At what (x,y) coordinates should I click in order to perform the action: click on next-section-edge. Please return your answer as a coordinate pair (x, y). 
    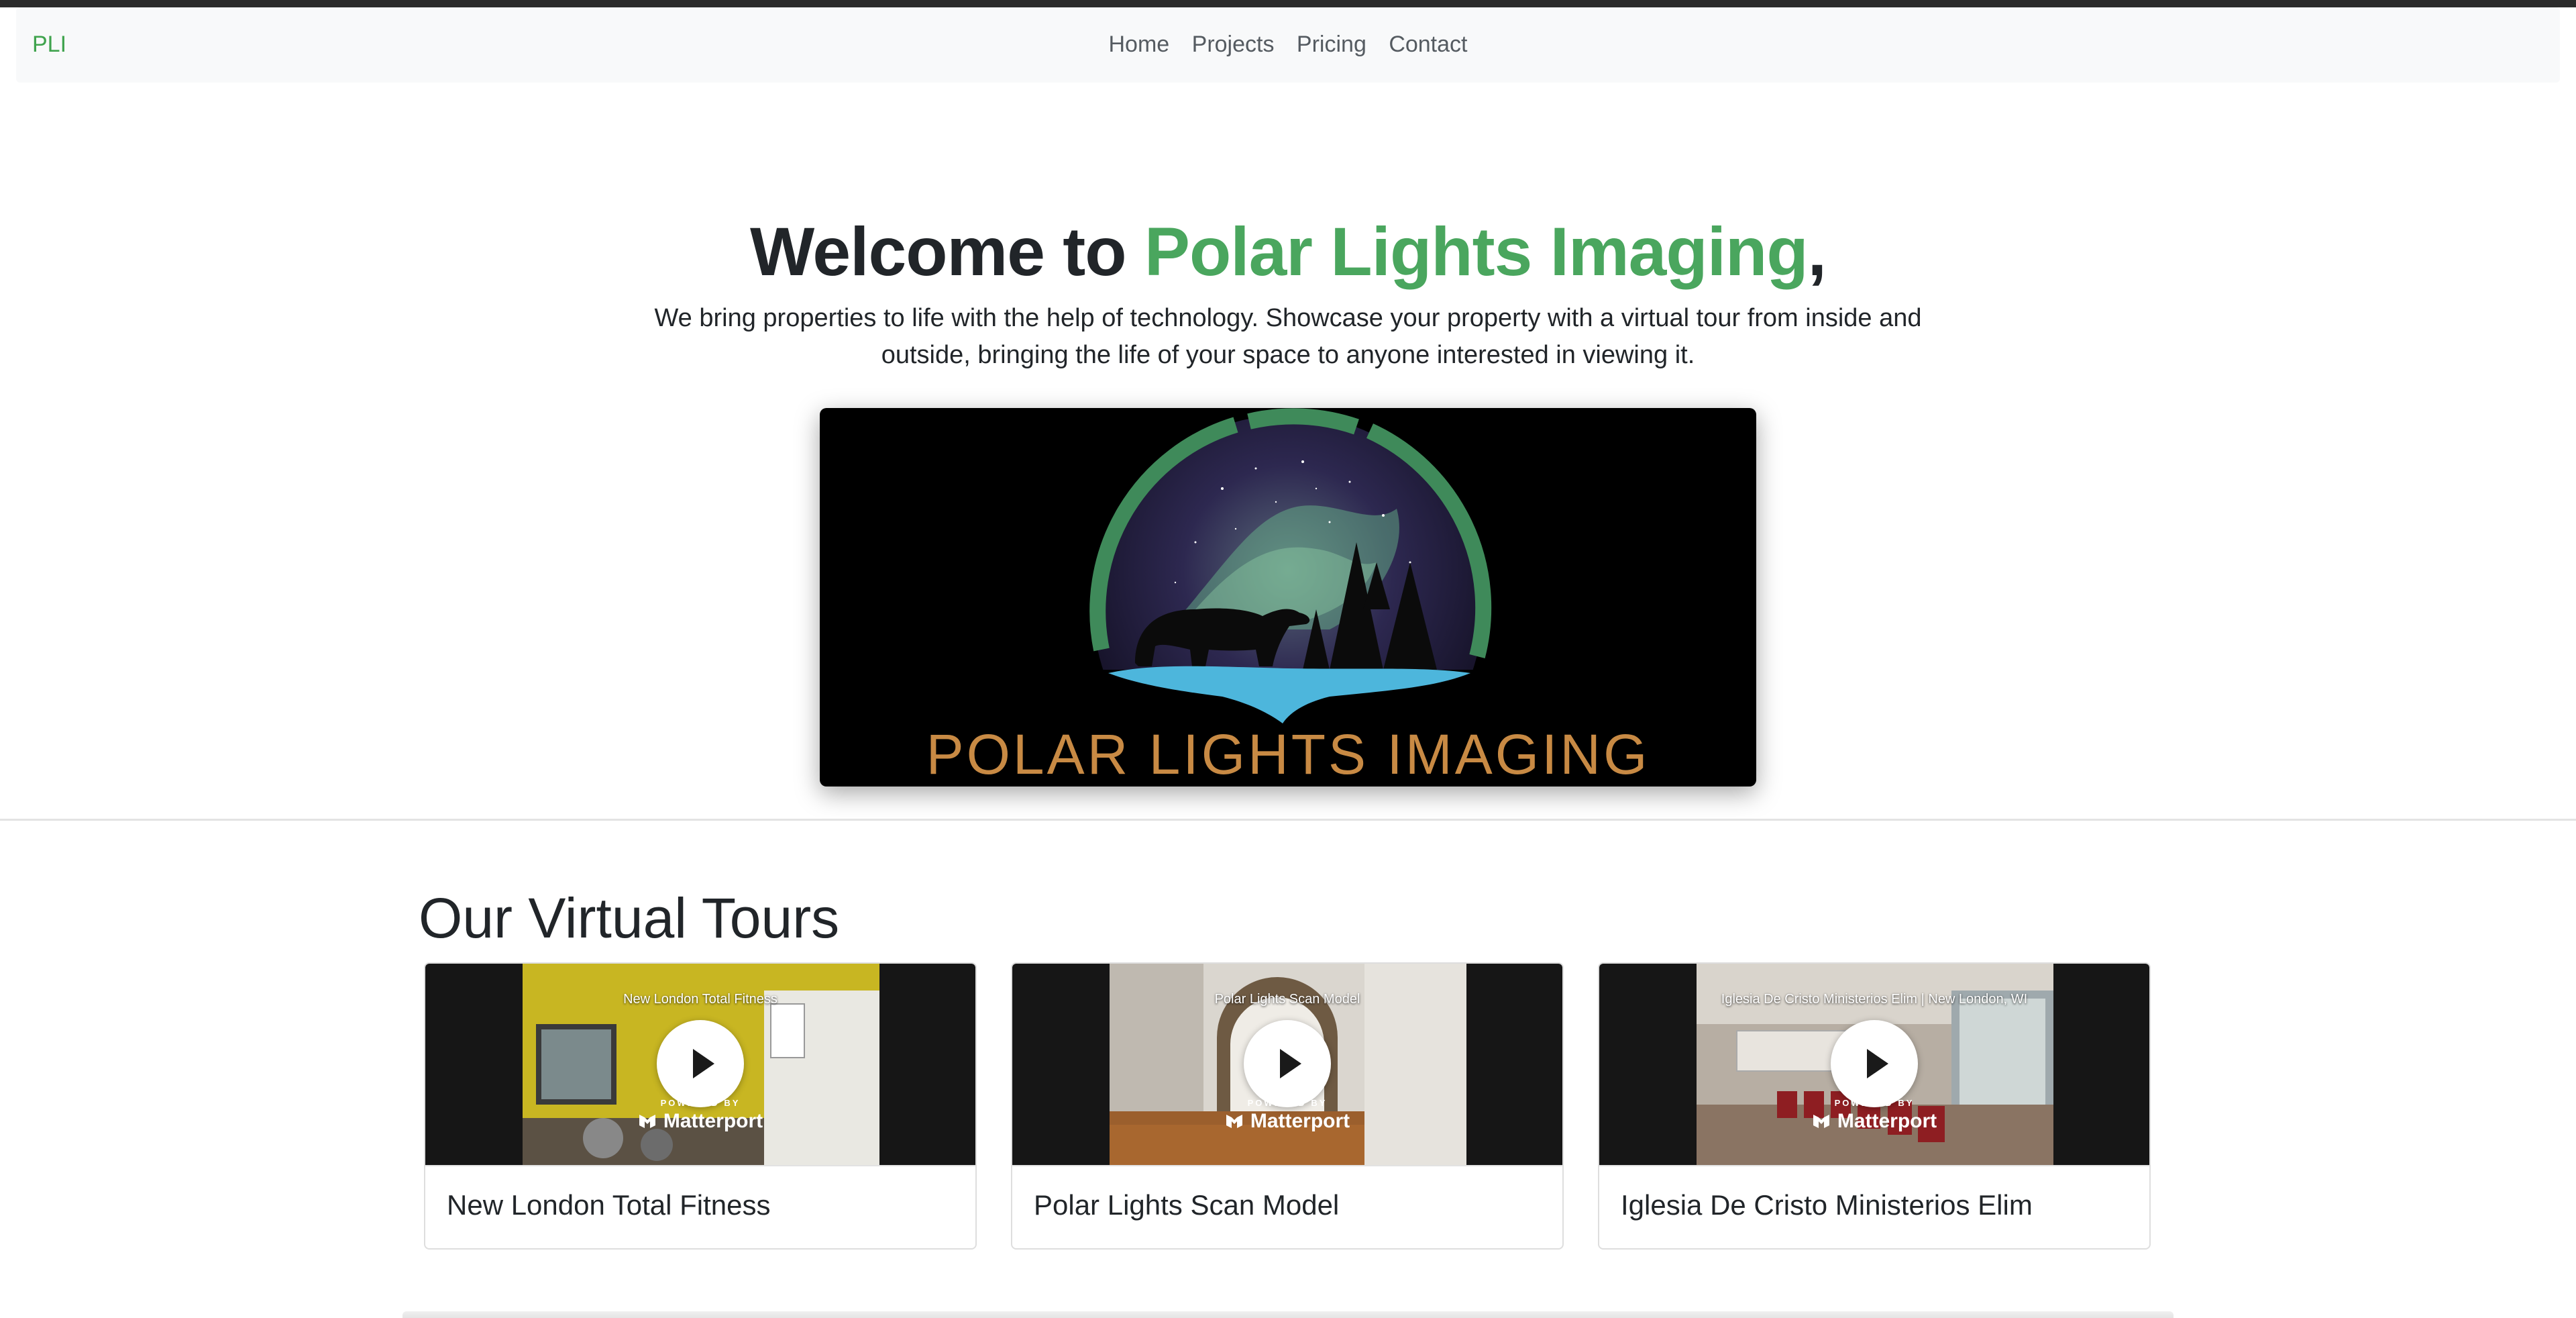
    Looking at the image, I should click on (1288, 1314).